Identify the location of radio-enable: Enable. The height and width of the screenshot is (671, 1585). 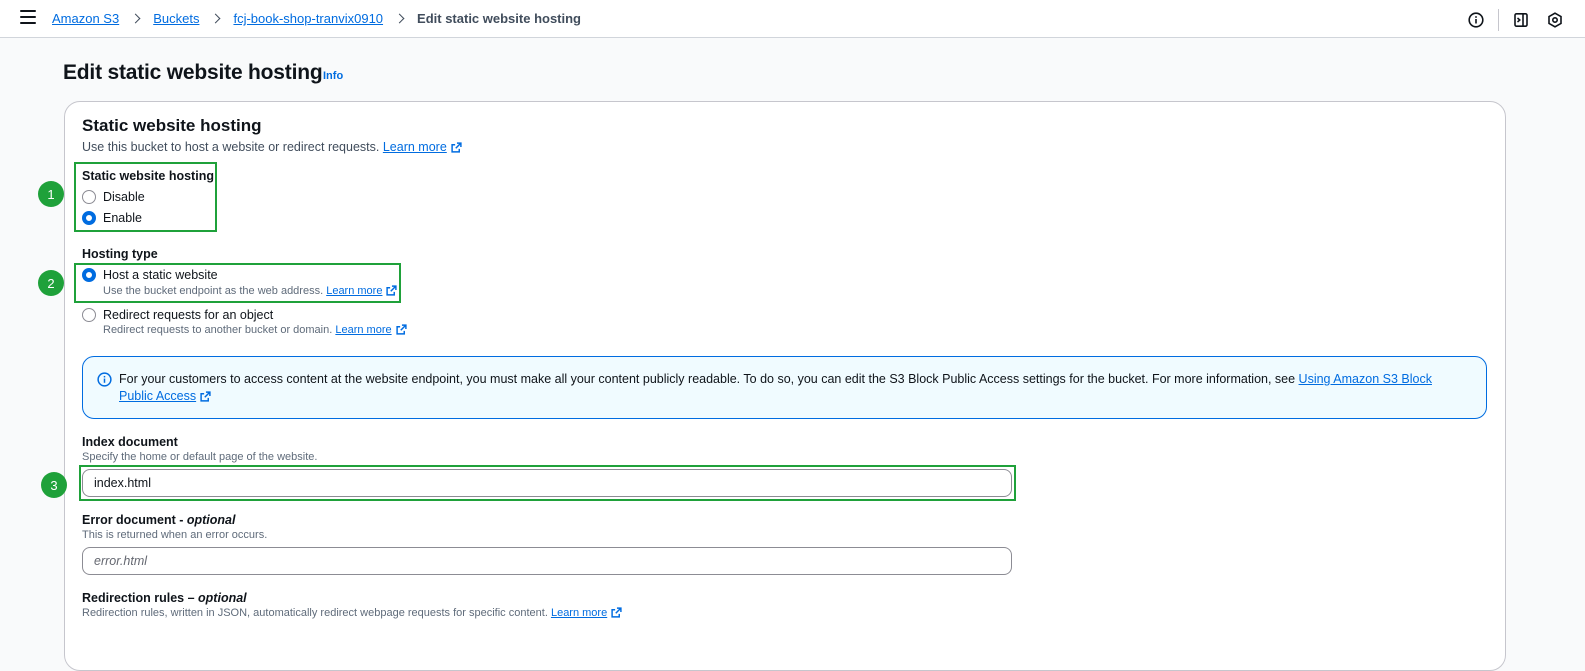
(112, 218).